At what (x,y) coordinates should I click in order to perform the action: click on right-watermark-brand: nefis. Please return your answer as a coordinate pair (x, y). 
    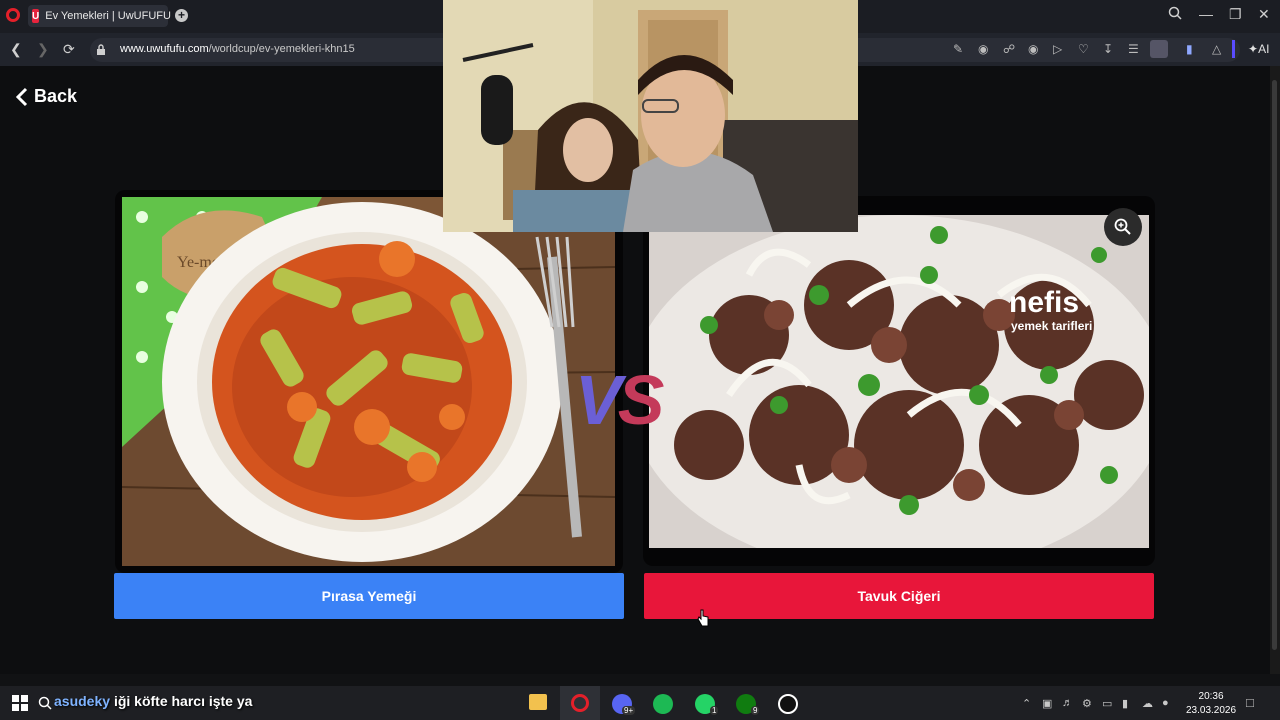
    Looking at the image, I should click on (1044, 302).